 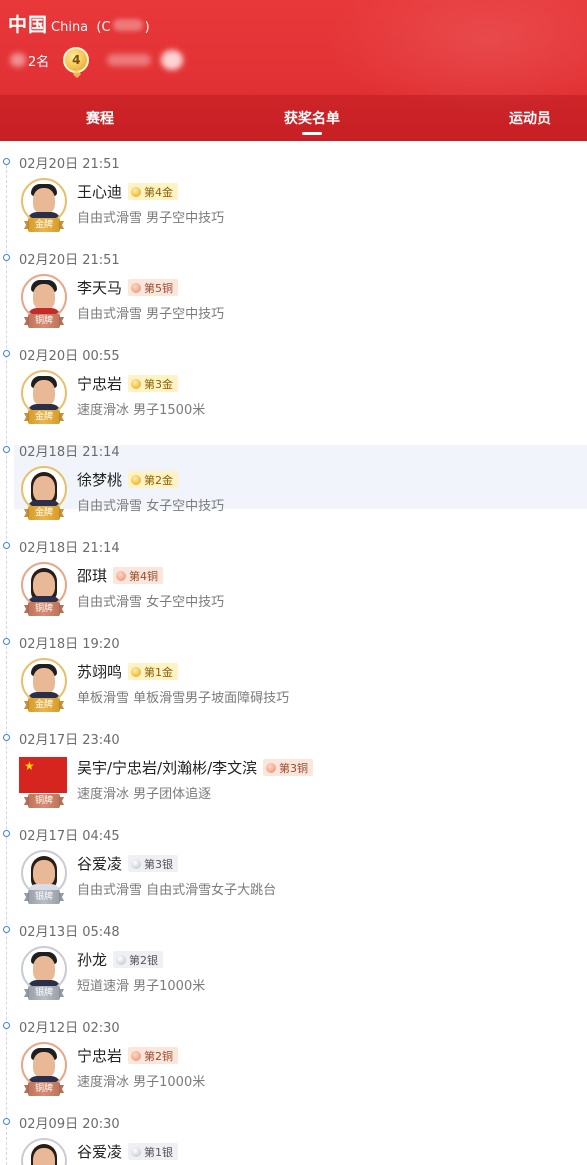 What do you see at coordinates (143, 576) in the screenshot?
I see `medal-order-label: 第4铜` at bounding box center [143, 576].